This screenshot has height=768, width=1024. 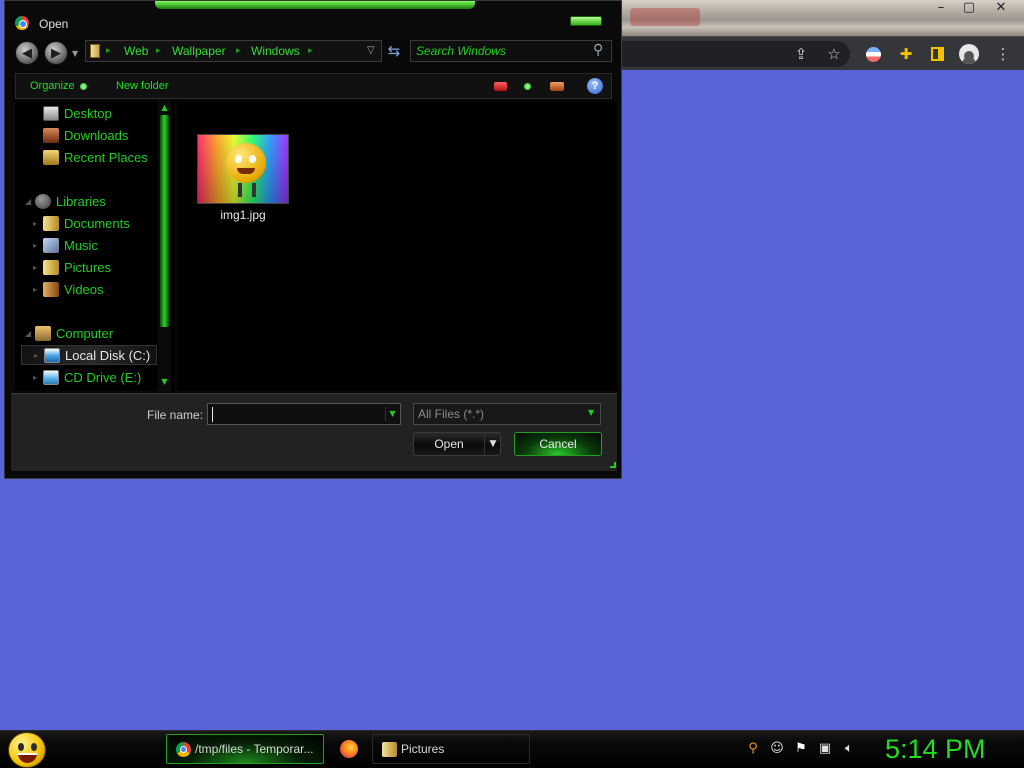 I want to click on nav-item-desktop: Desktop, so click(x=77, y=113).